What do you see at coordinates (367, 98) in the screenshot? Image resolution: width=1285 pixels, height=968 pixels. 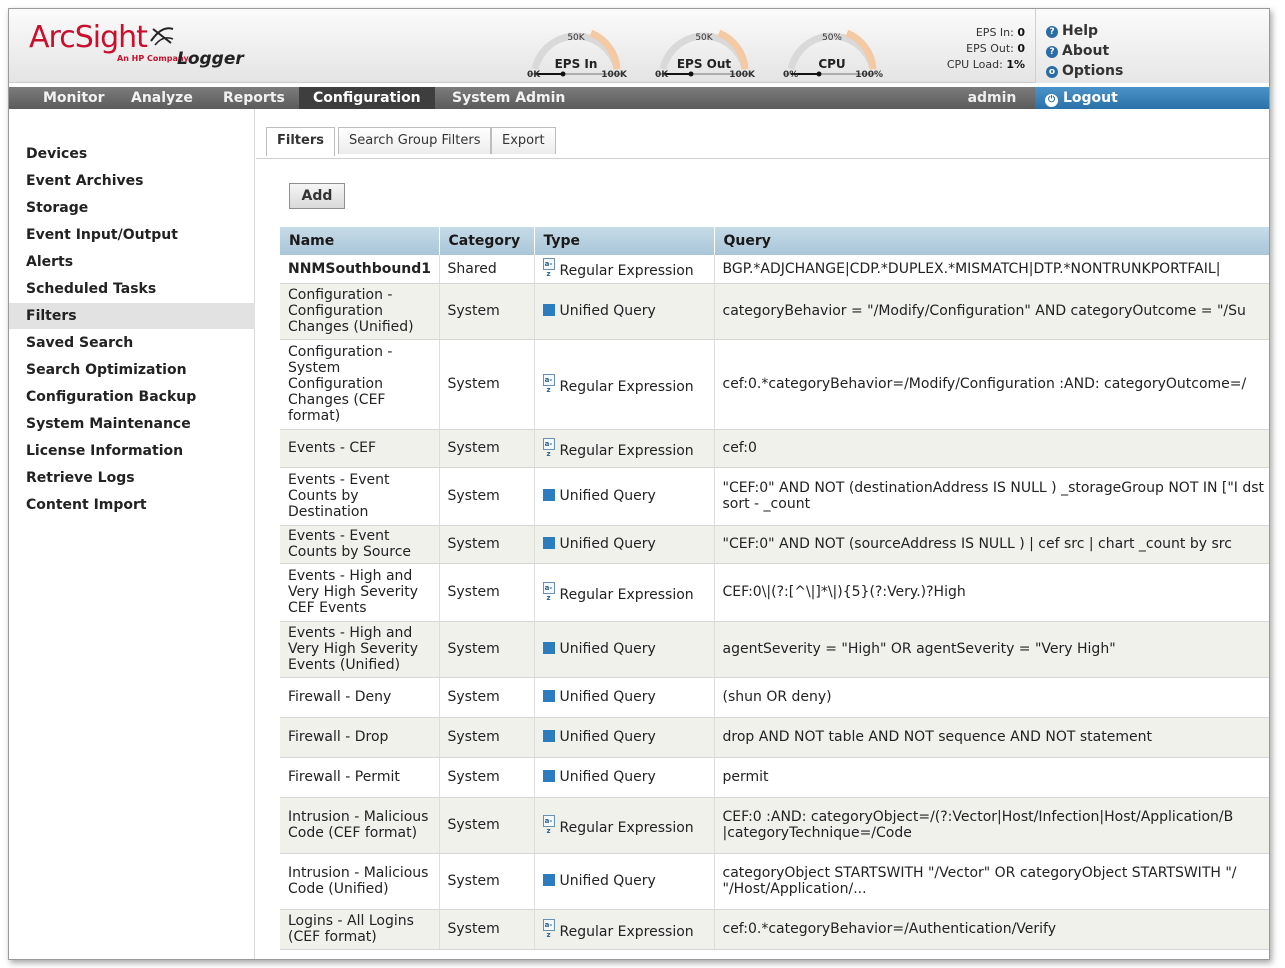 I see `nav-configuration: Configuration` at bounding box center [367, 98].